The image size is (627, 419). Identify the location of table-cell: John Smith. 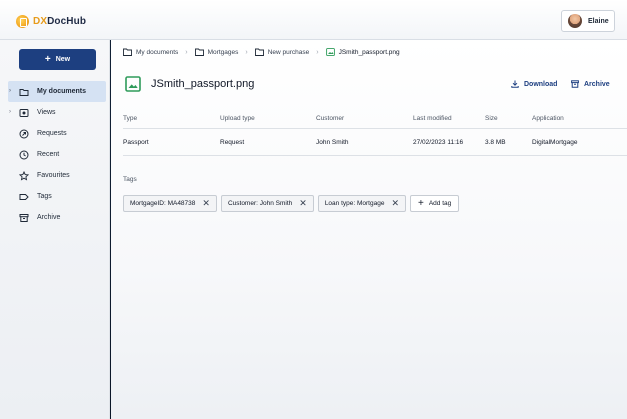
(332, 142).